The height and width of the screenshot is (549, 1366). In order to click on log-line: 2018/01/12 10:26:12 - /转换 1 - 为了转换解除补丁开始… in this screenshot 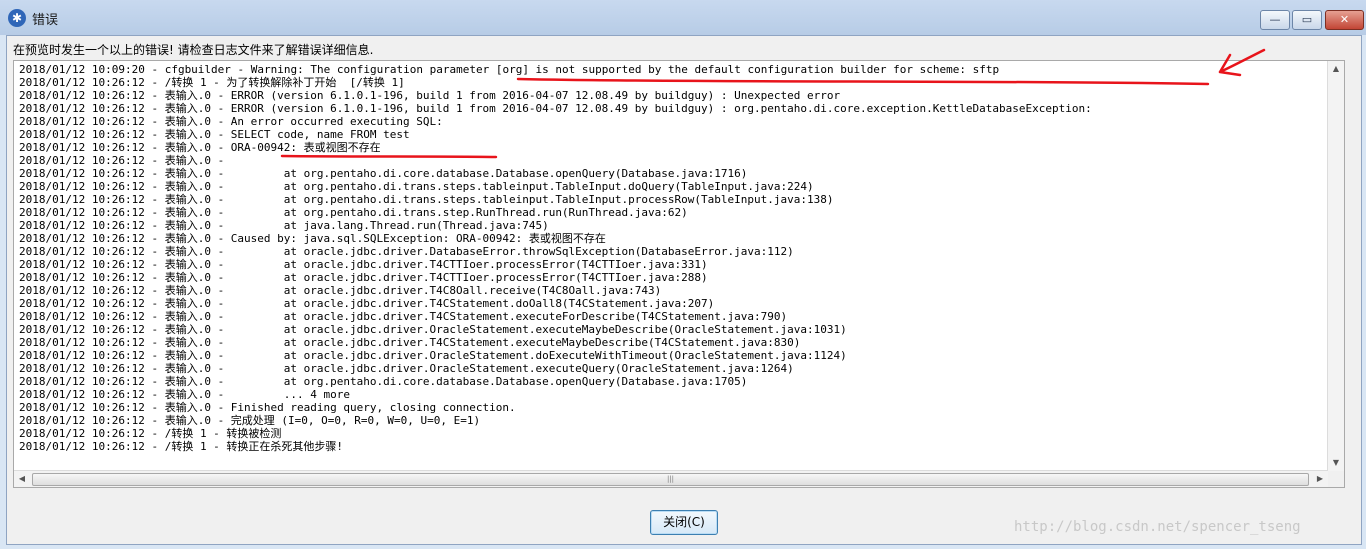, I will do `click(212, 82)`.